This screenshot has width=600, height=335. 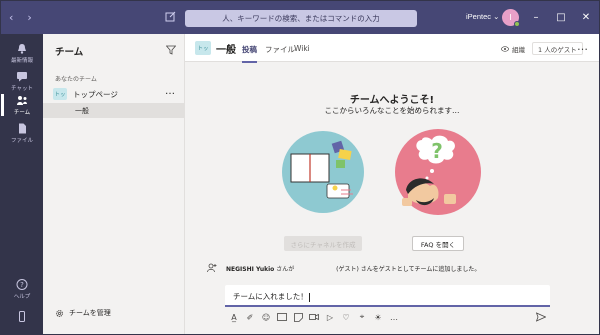 What do you see at coordinates (20, 17) in the screenshot?
I see `nav-arrows: ‹ ›` at bounding box center [20, 17].